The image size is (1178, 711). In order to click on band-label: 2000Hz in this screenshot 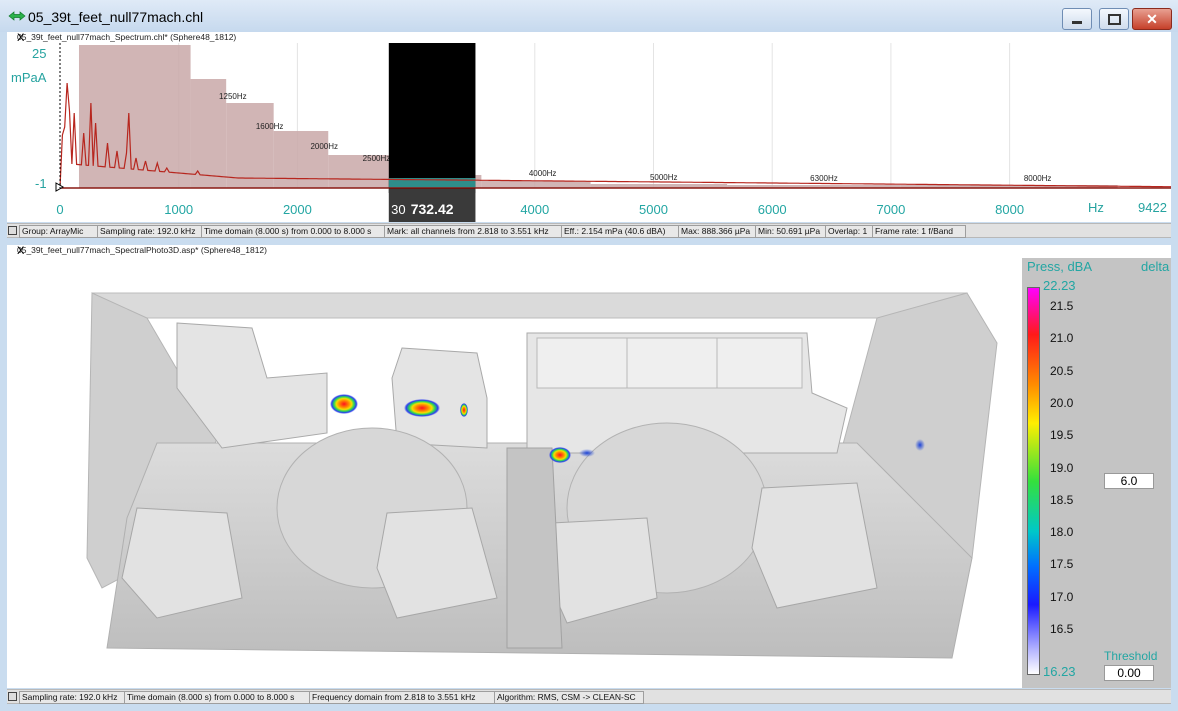, I will do `click(324, 146)`.